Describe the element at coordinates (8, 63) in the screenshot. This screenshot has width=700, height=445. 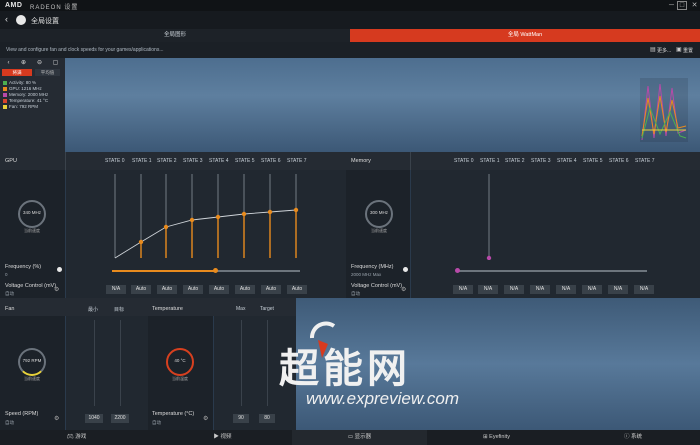
I see `collapse-icon: ‹` at that location.